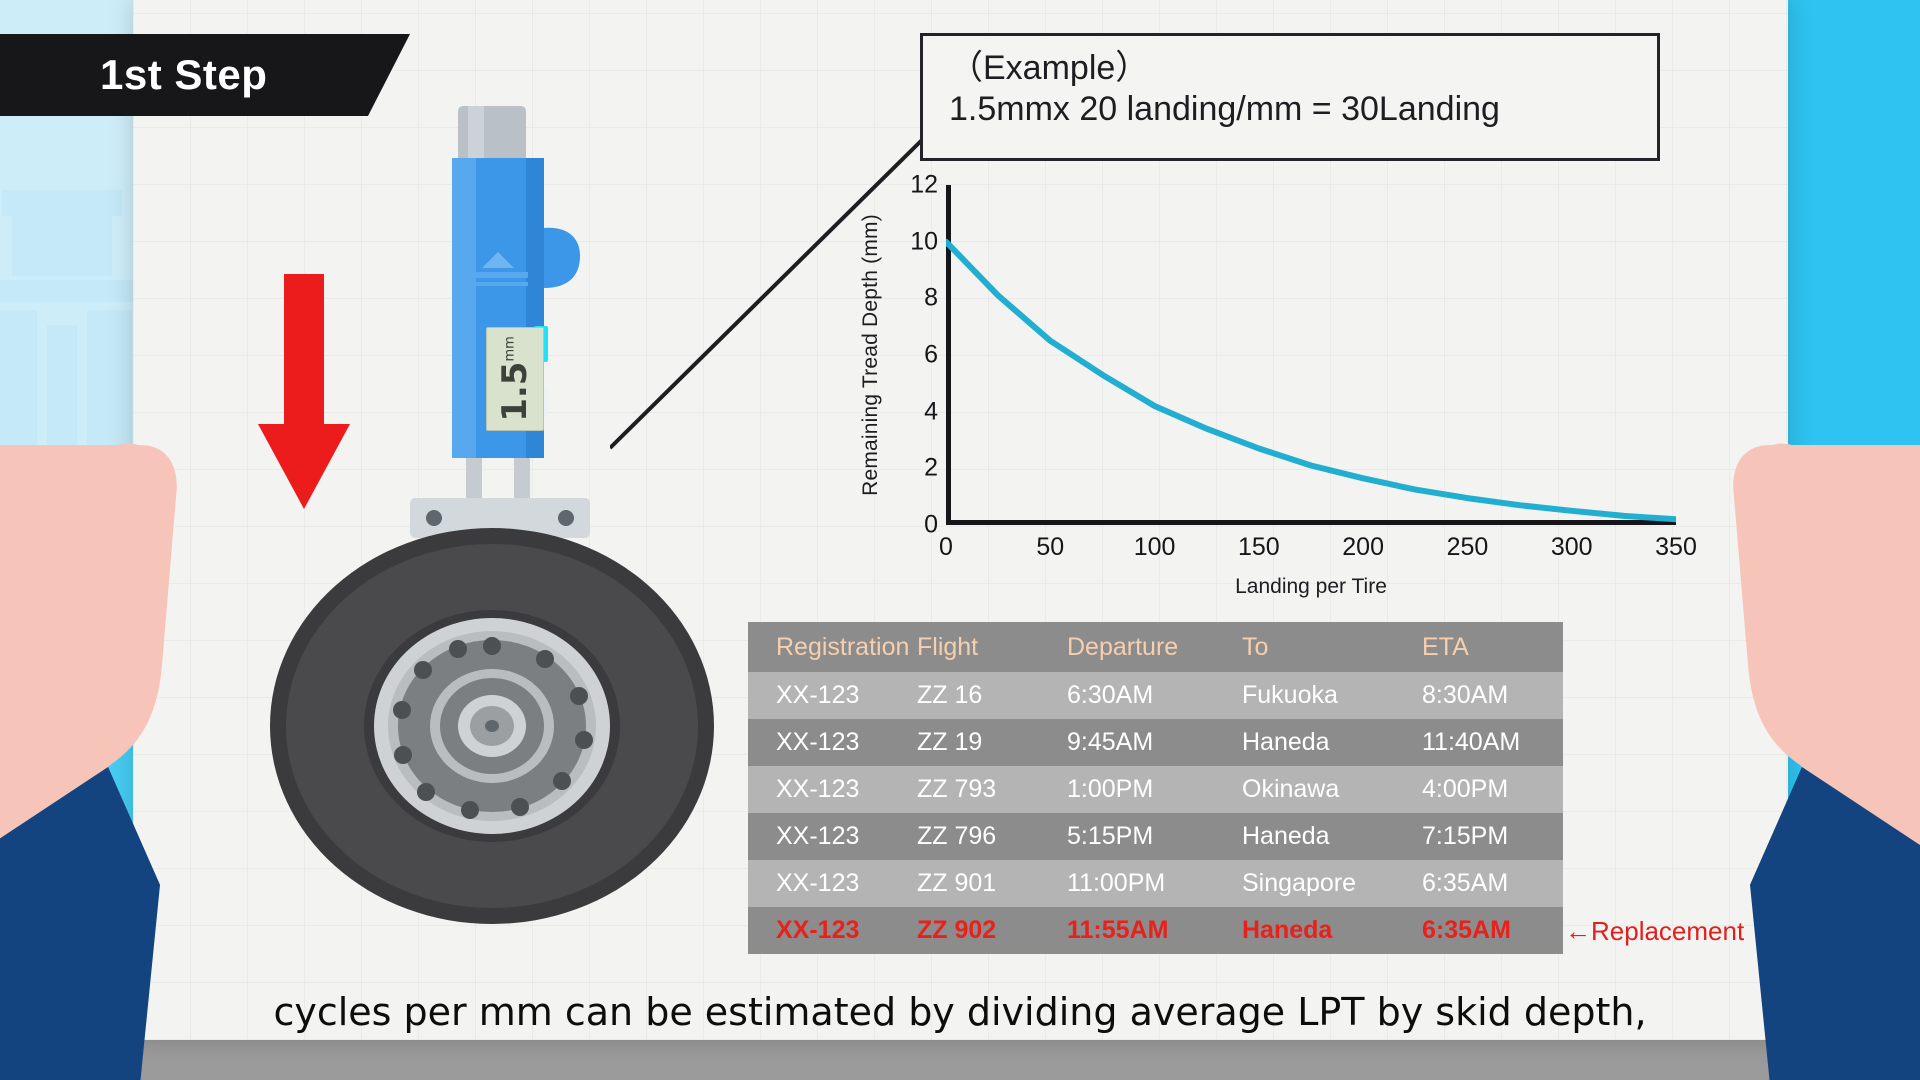  Describe the element at coordinates (931, 467) in the screenshot. I see `chart-y-tick: 2` at that location.